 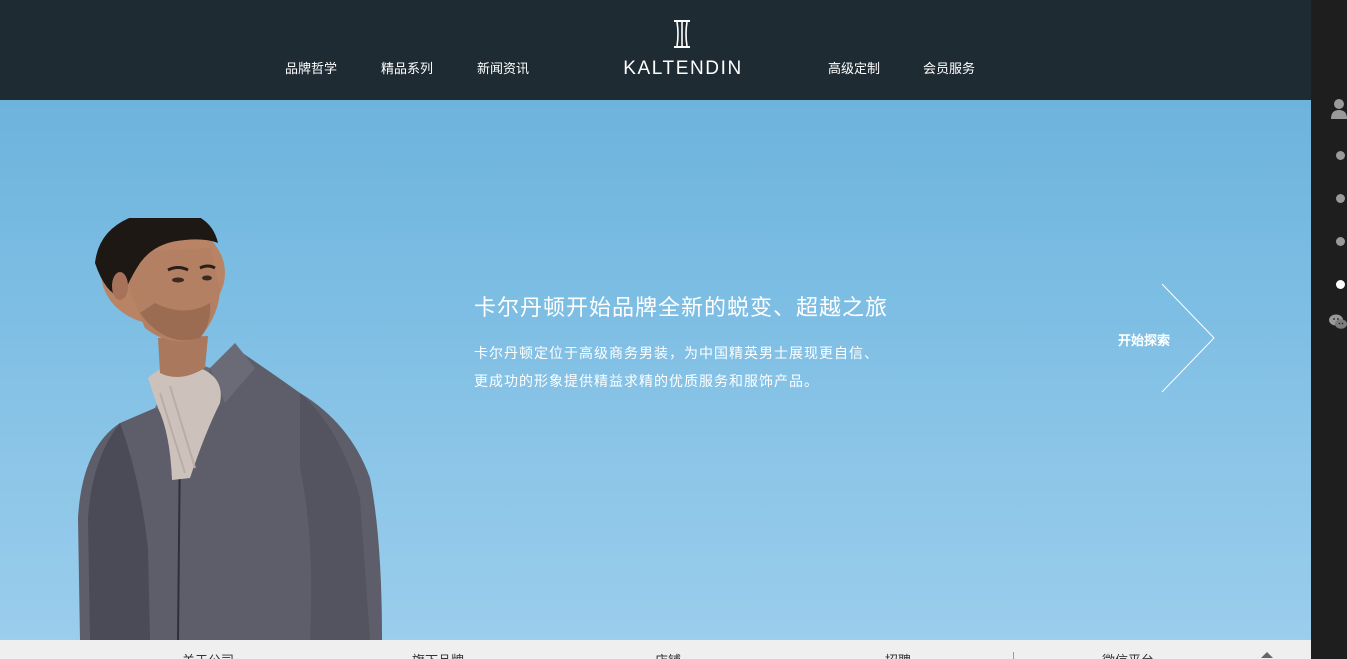 I want to click on user-icon, so click(x=1339, y=109).